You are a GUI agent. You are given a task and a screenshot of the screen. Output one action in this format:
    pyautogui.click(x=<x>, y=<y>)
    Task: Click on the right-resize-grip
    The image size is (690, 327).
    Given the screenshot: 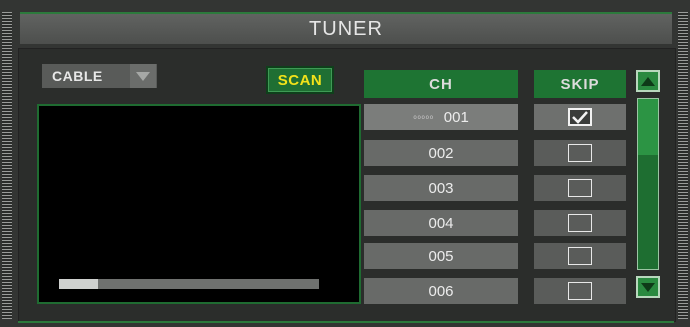 What is the action you would take?
    pyautogui.click(x=683, y=165)
    